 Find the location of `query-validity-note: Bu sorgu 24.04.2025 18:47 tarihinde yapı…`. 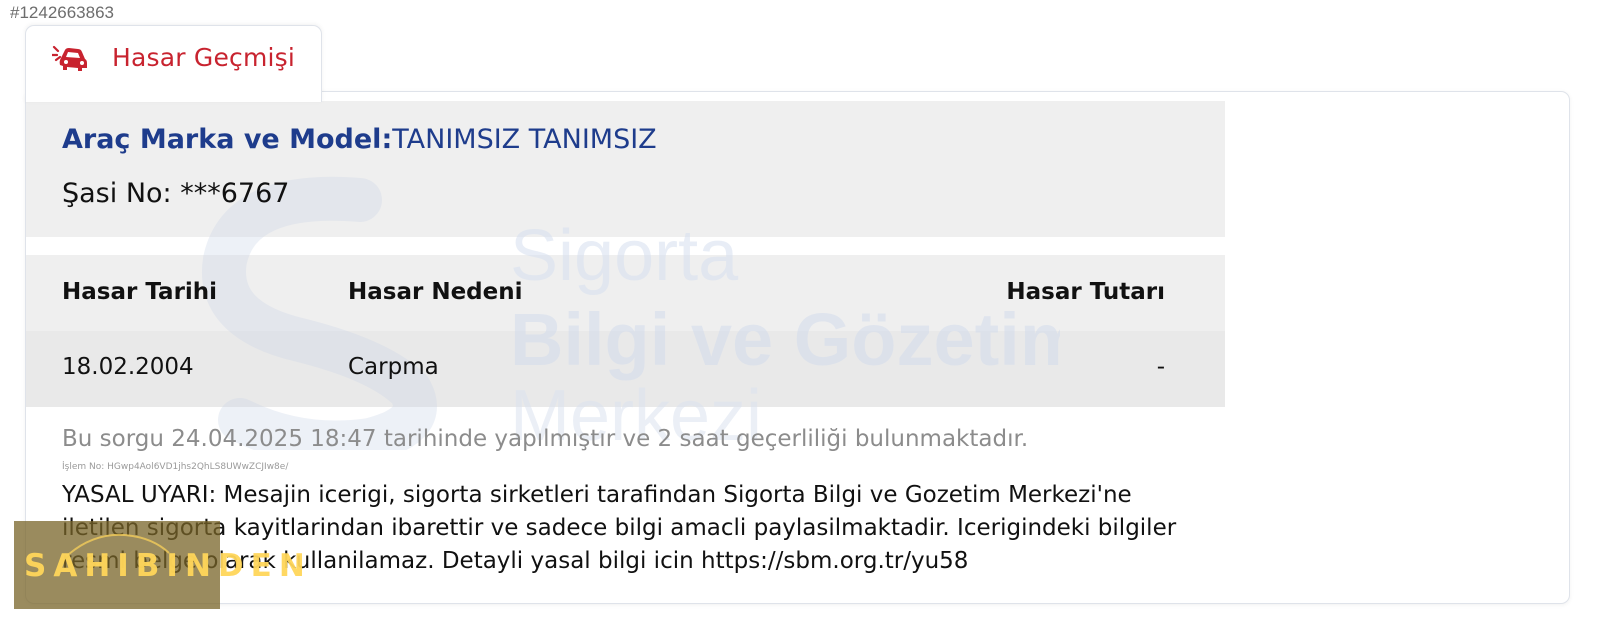

query-validity-note: Bu sorgu 24.04.2025 18:47 tarihinde yapı… is located at coordinates (545, 439).